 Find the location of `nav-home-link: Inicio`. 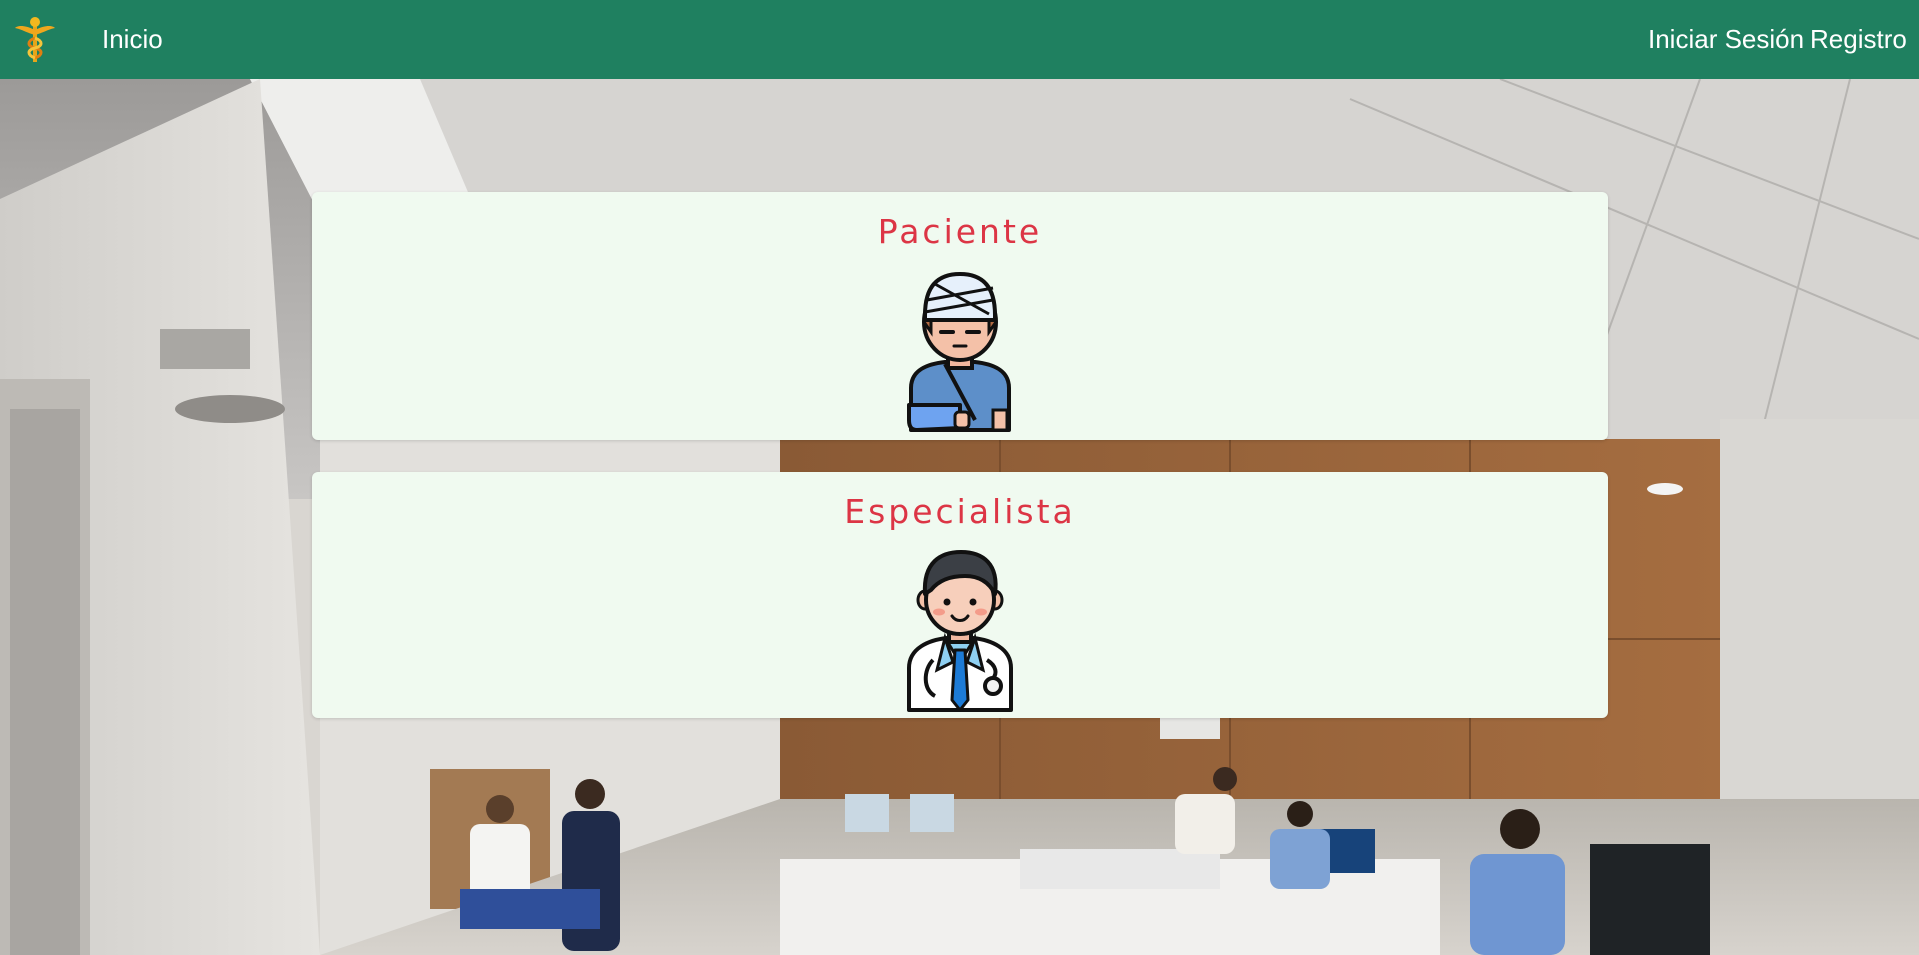

nav-home-link: Inicio is located at coordinates (132, 39).